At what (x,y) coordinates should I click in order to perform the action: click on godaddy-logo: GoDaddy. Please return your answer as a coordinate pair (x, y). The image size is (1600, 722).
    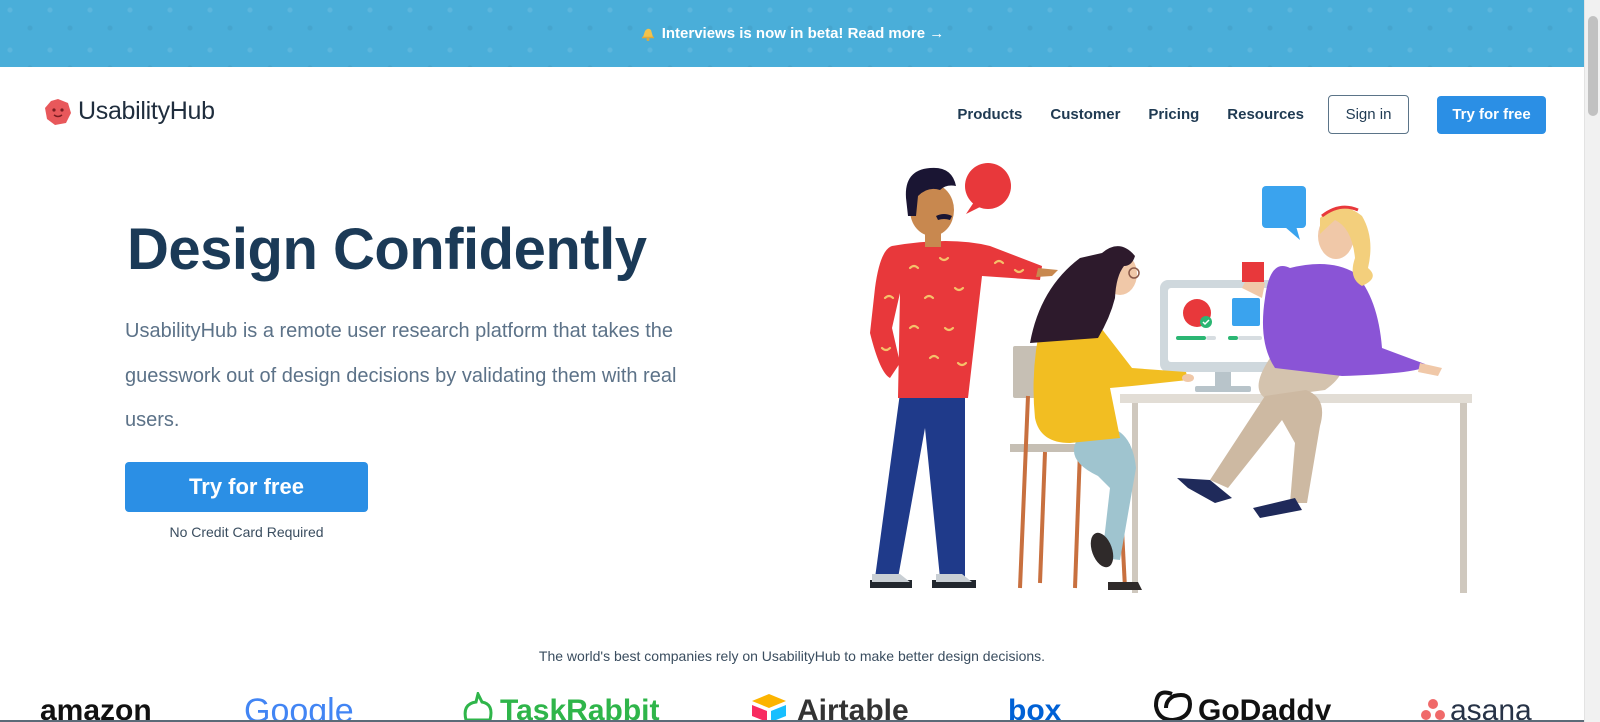
    Looking at the image, I should click on (1265, 708).